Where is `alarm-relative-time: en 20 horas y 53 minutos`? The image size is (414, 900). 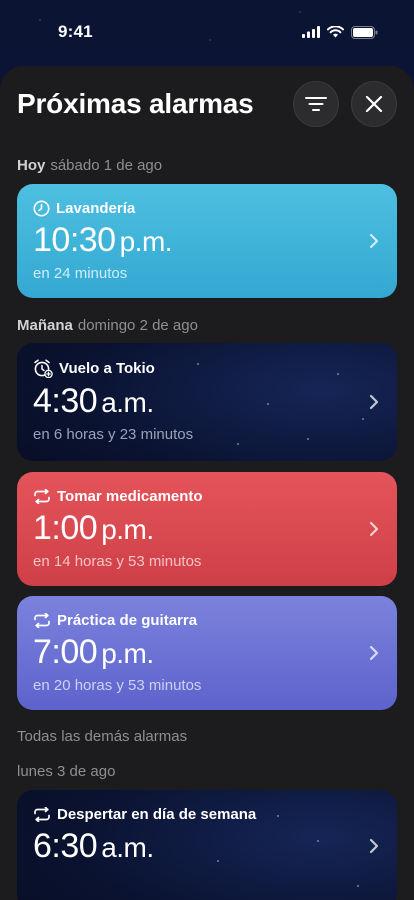 alarm-relative-time: en 20 horas y 53 minutos is located at coordinates (117, 685).